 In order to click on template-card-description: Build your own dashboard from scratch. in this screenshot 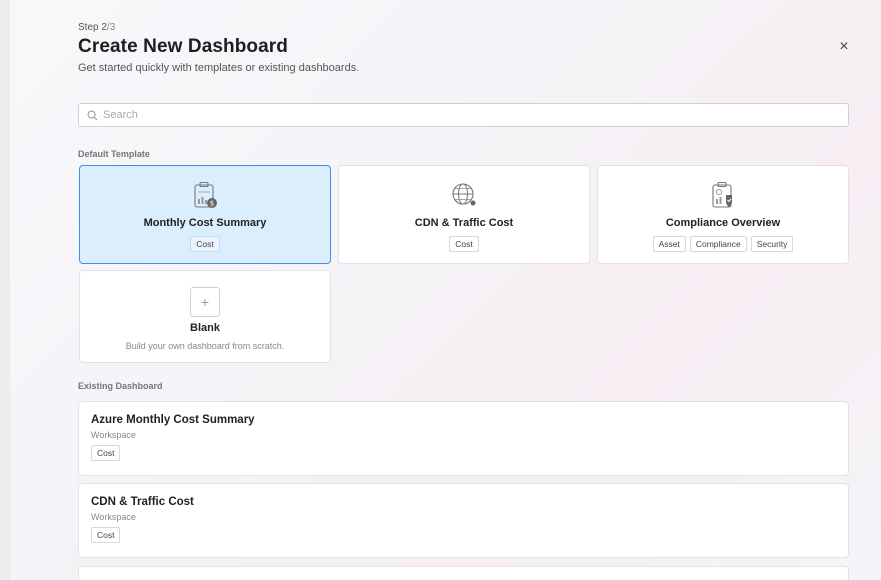, I will do `click(205, 346)`.